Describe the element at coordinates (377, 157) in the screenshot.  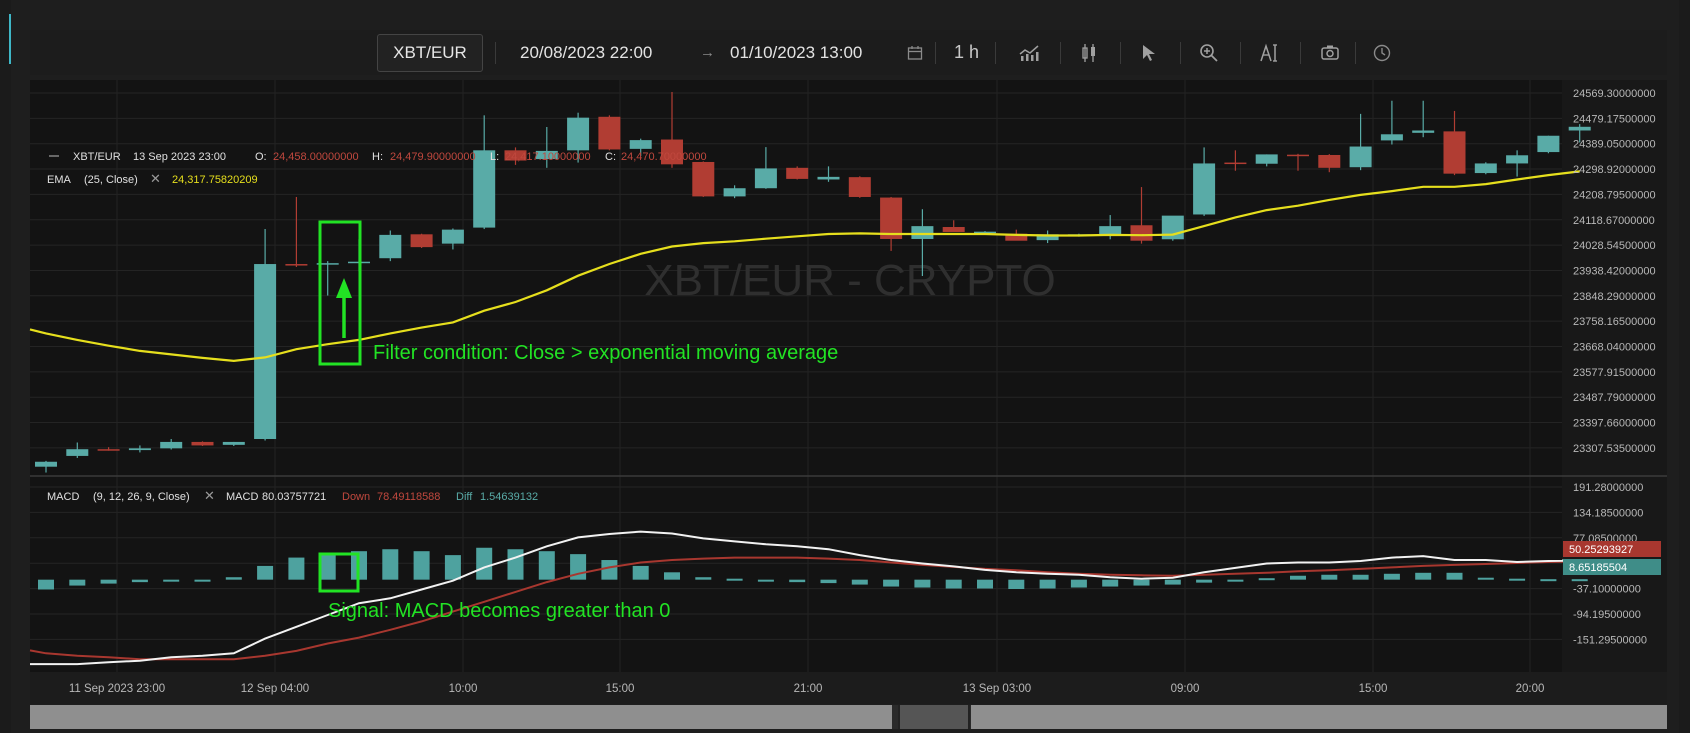
I see `legend-h-label: H:` at that location.